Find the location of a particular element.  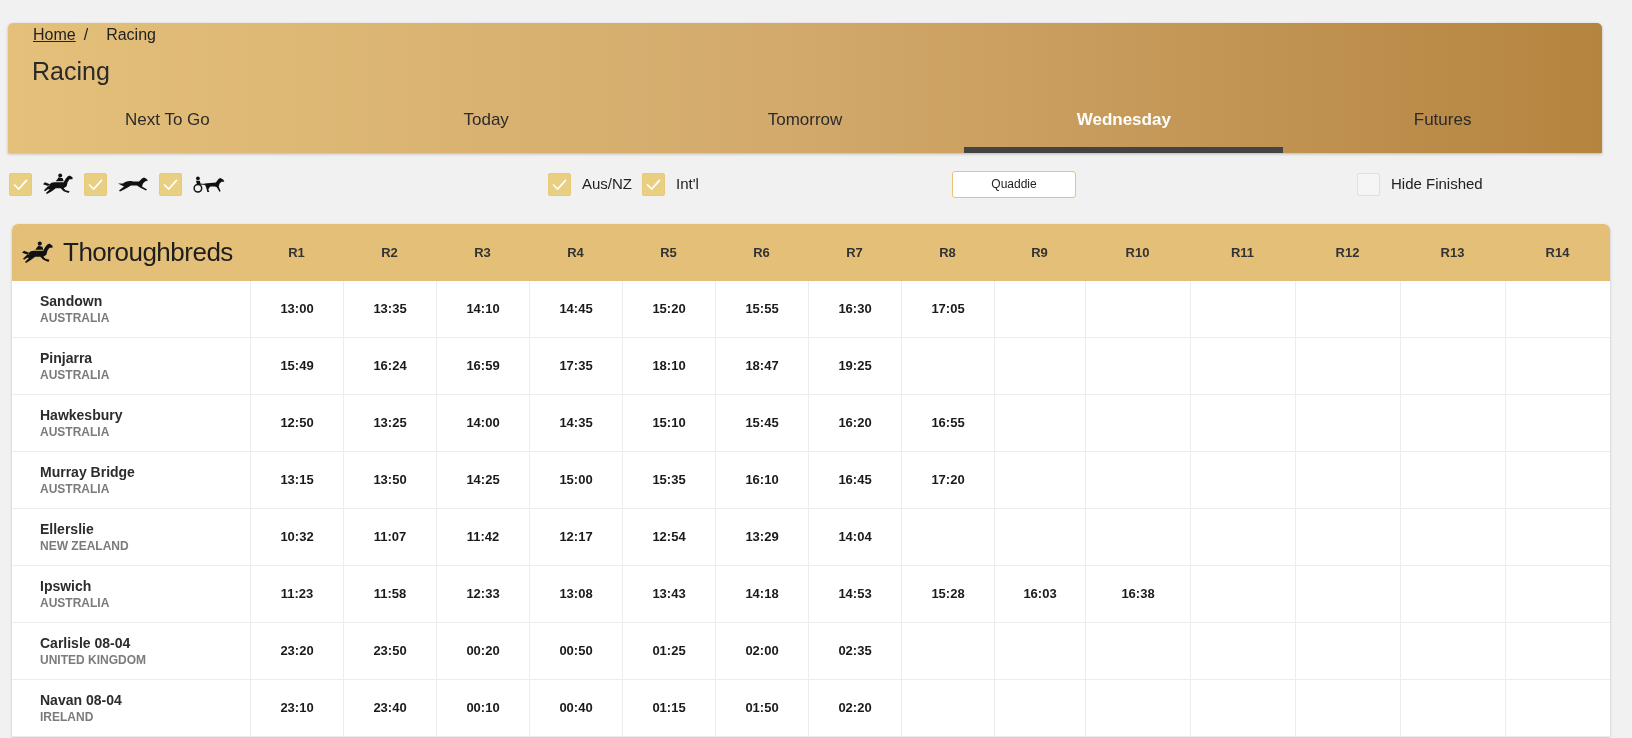

race-time: 14:00 is located at coordinates (482, 423).